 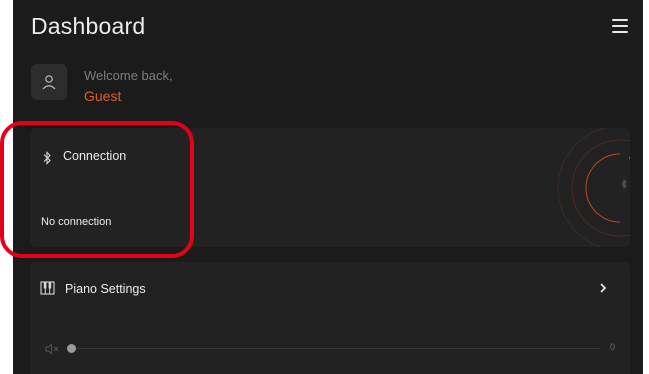 I want to click on chevron-right-icon, so click(x=603, y=288).